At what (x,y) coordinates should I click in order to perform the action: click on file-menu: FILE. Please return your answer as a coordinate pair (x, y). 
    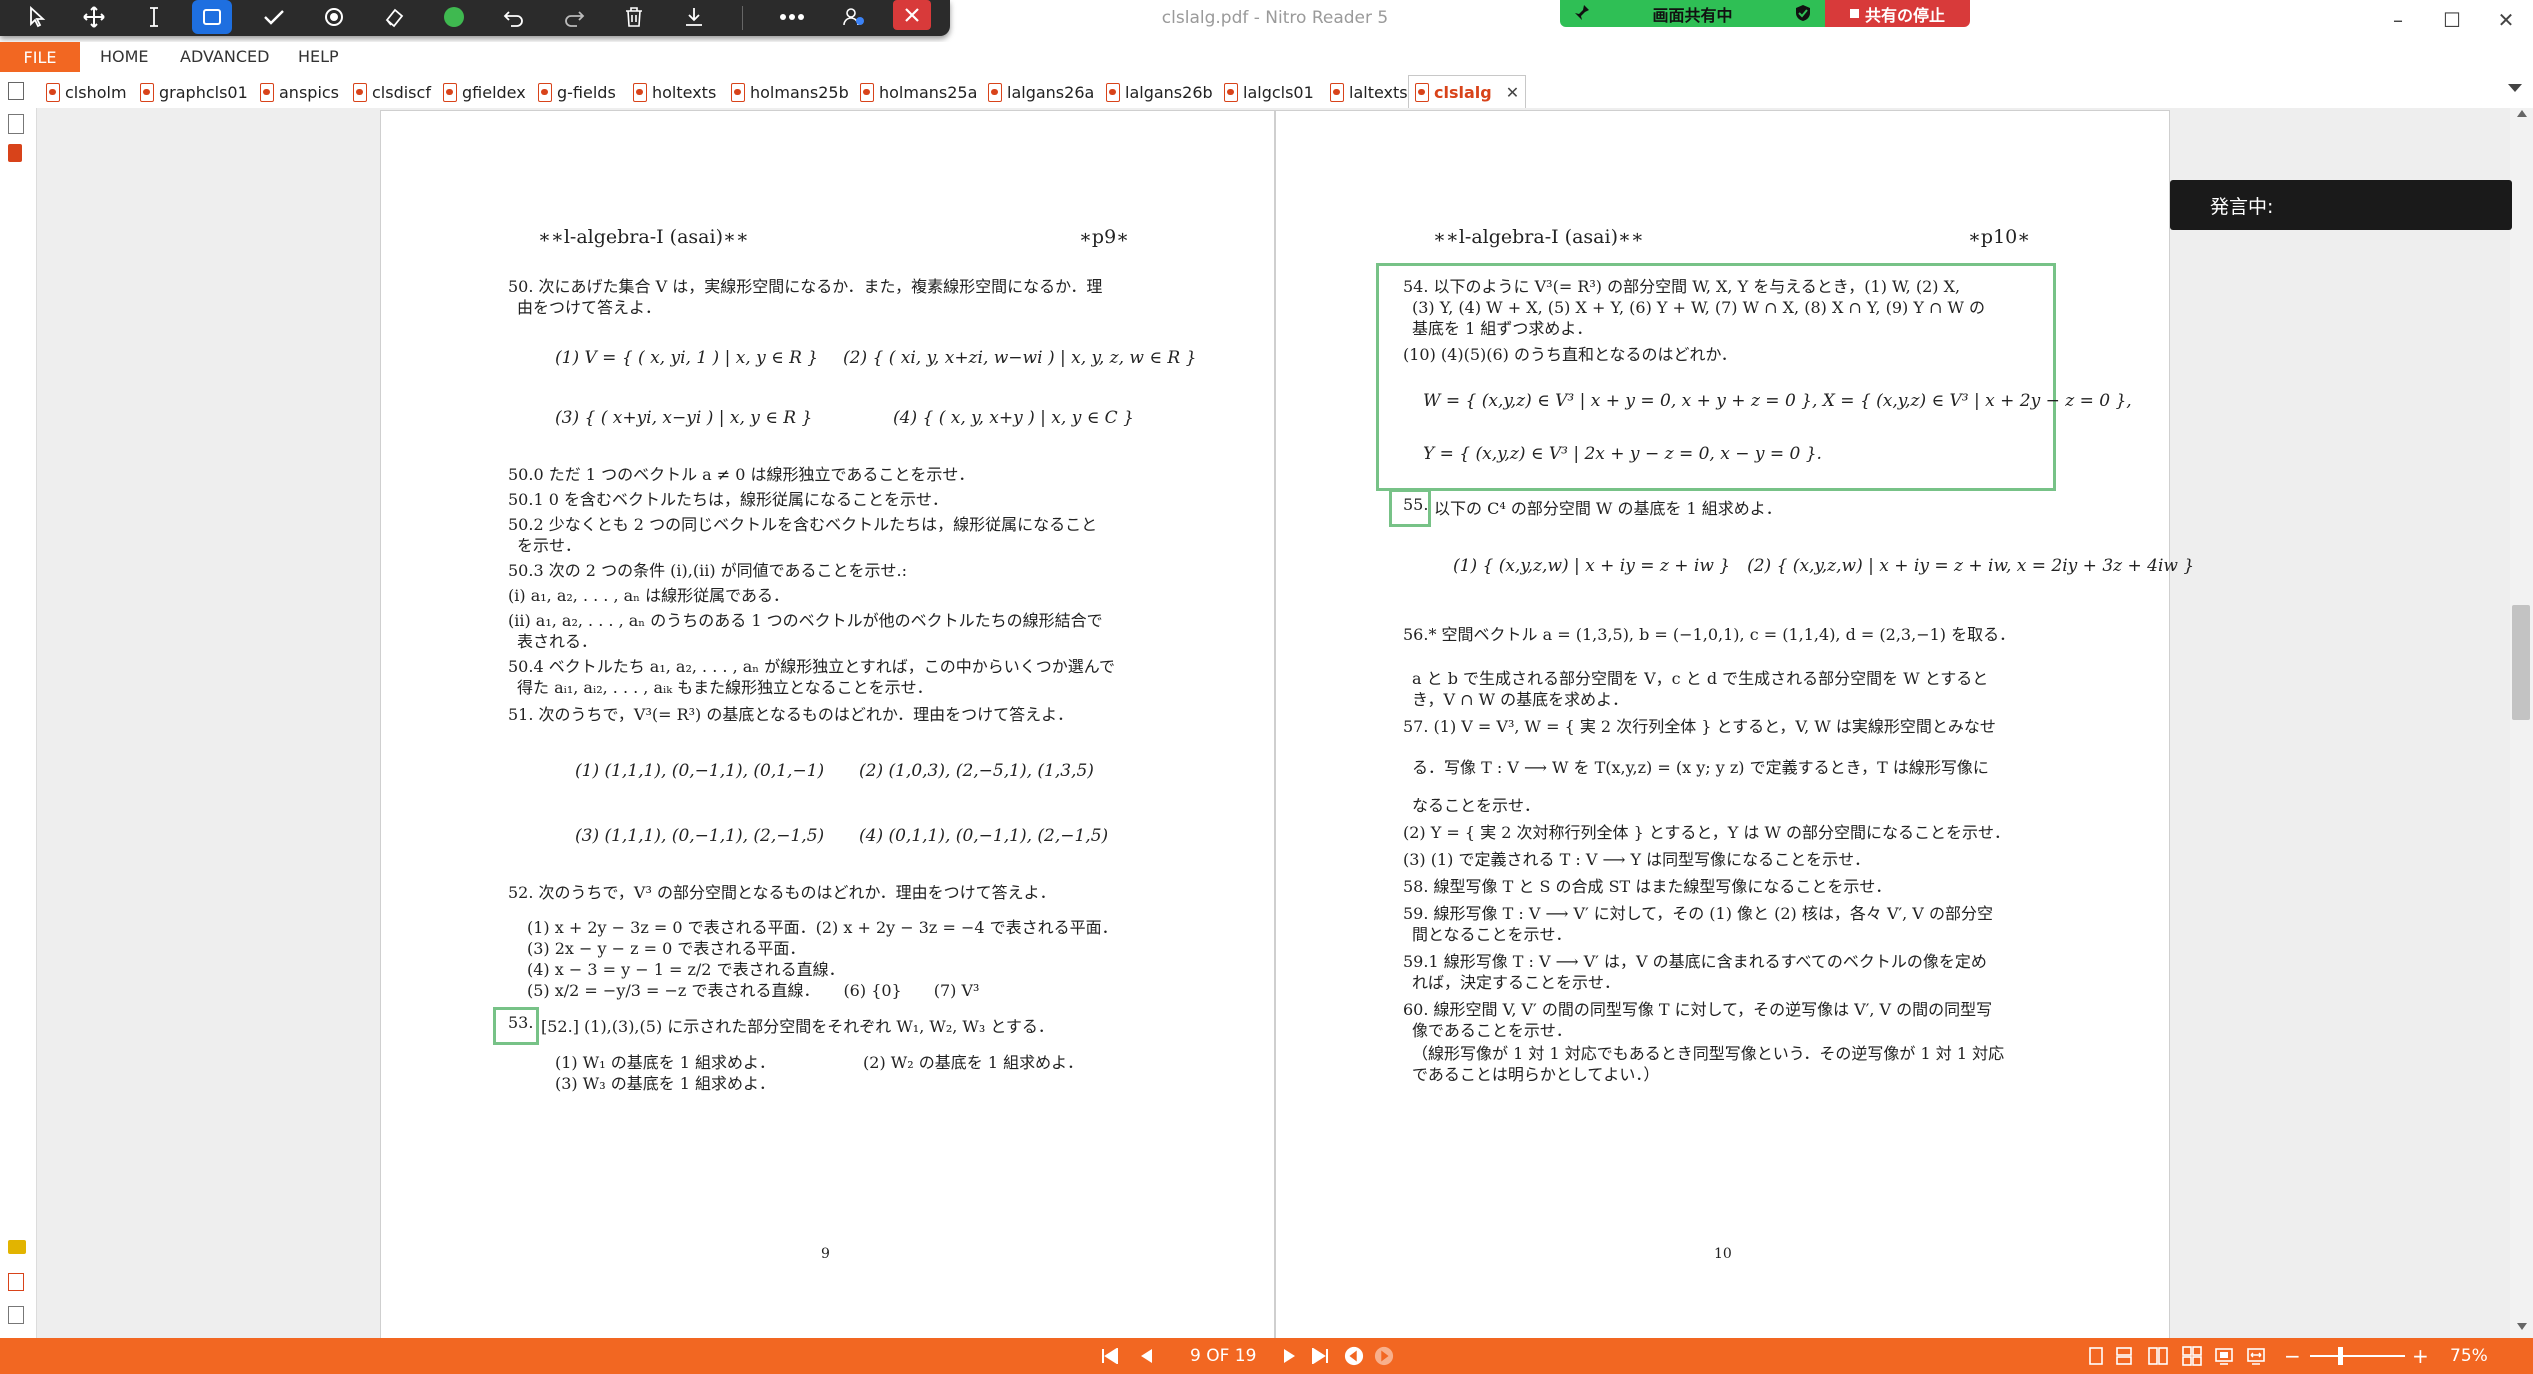
    Looking at the image, I should click on (40, 57).